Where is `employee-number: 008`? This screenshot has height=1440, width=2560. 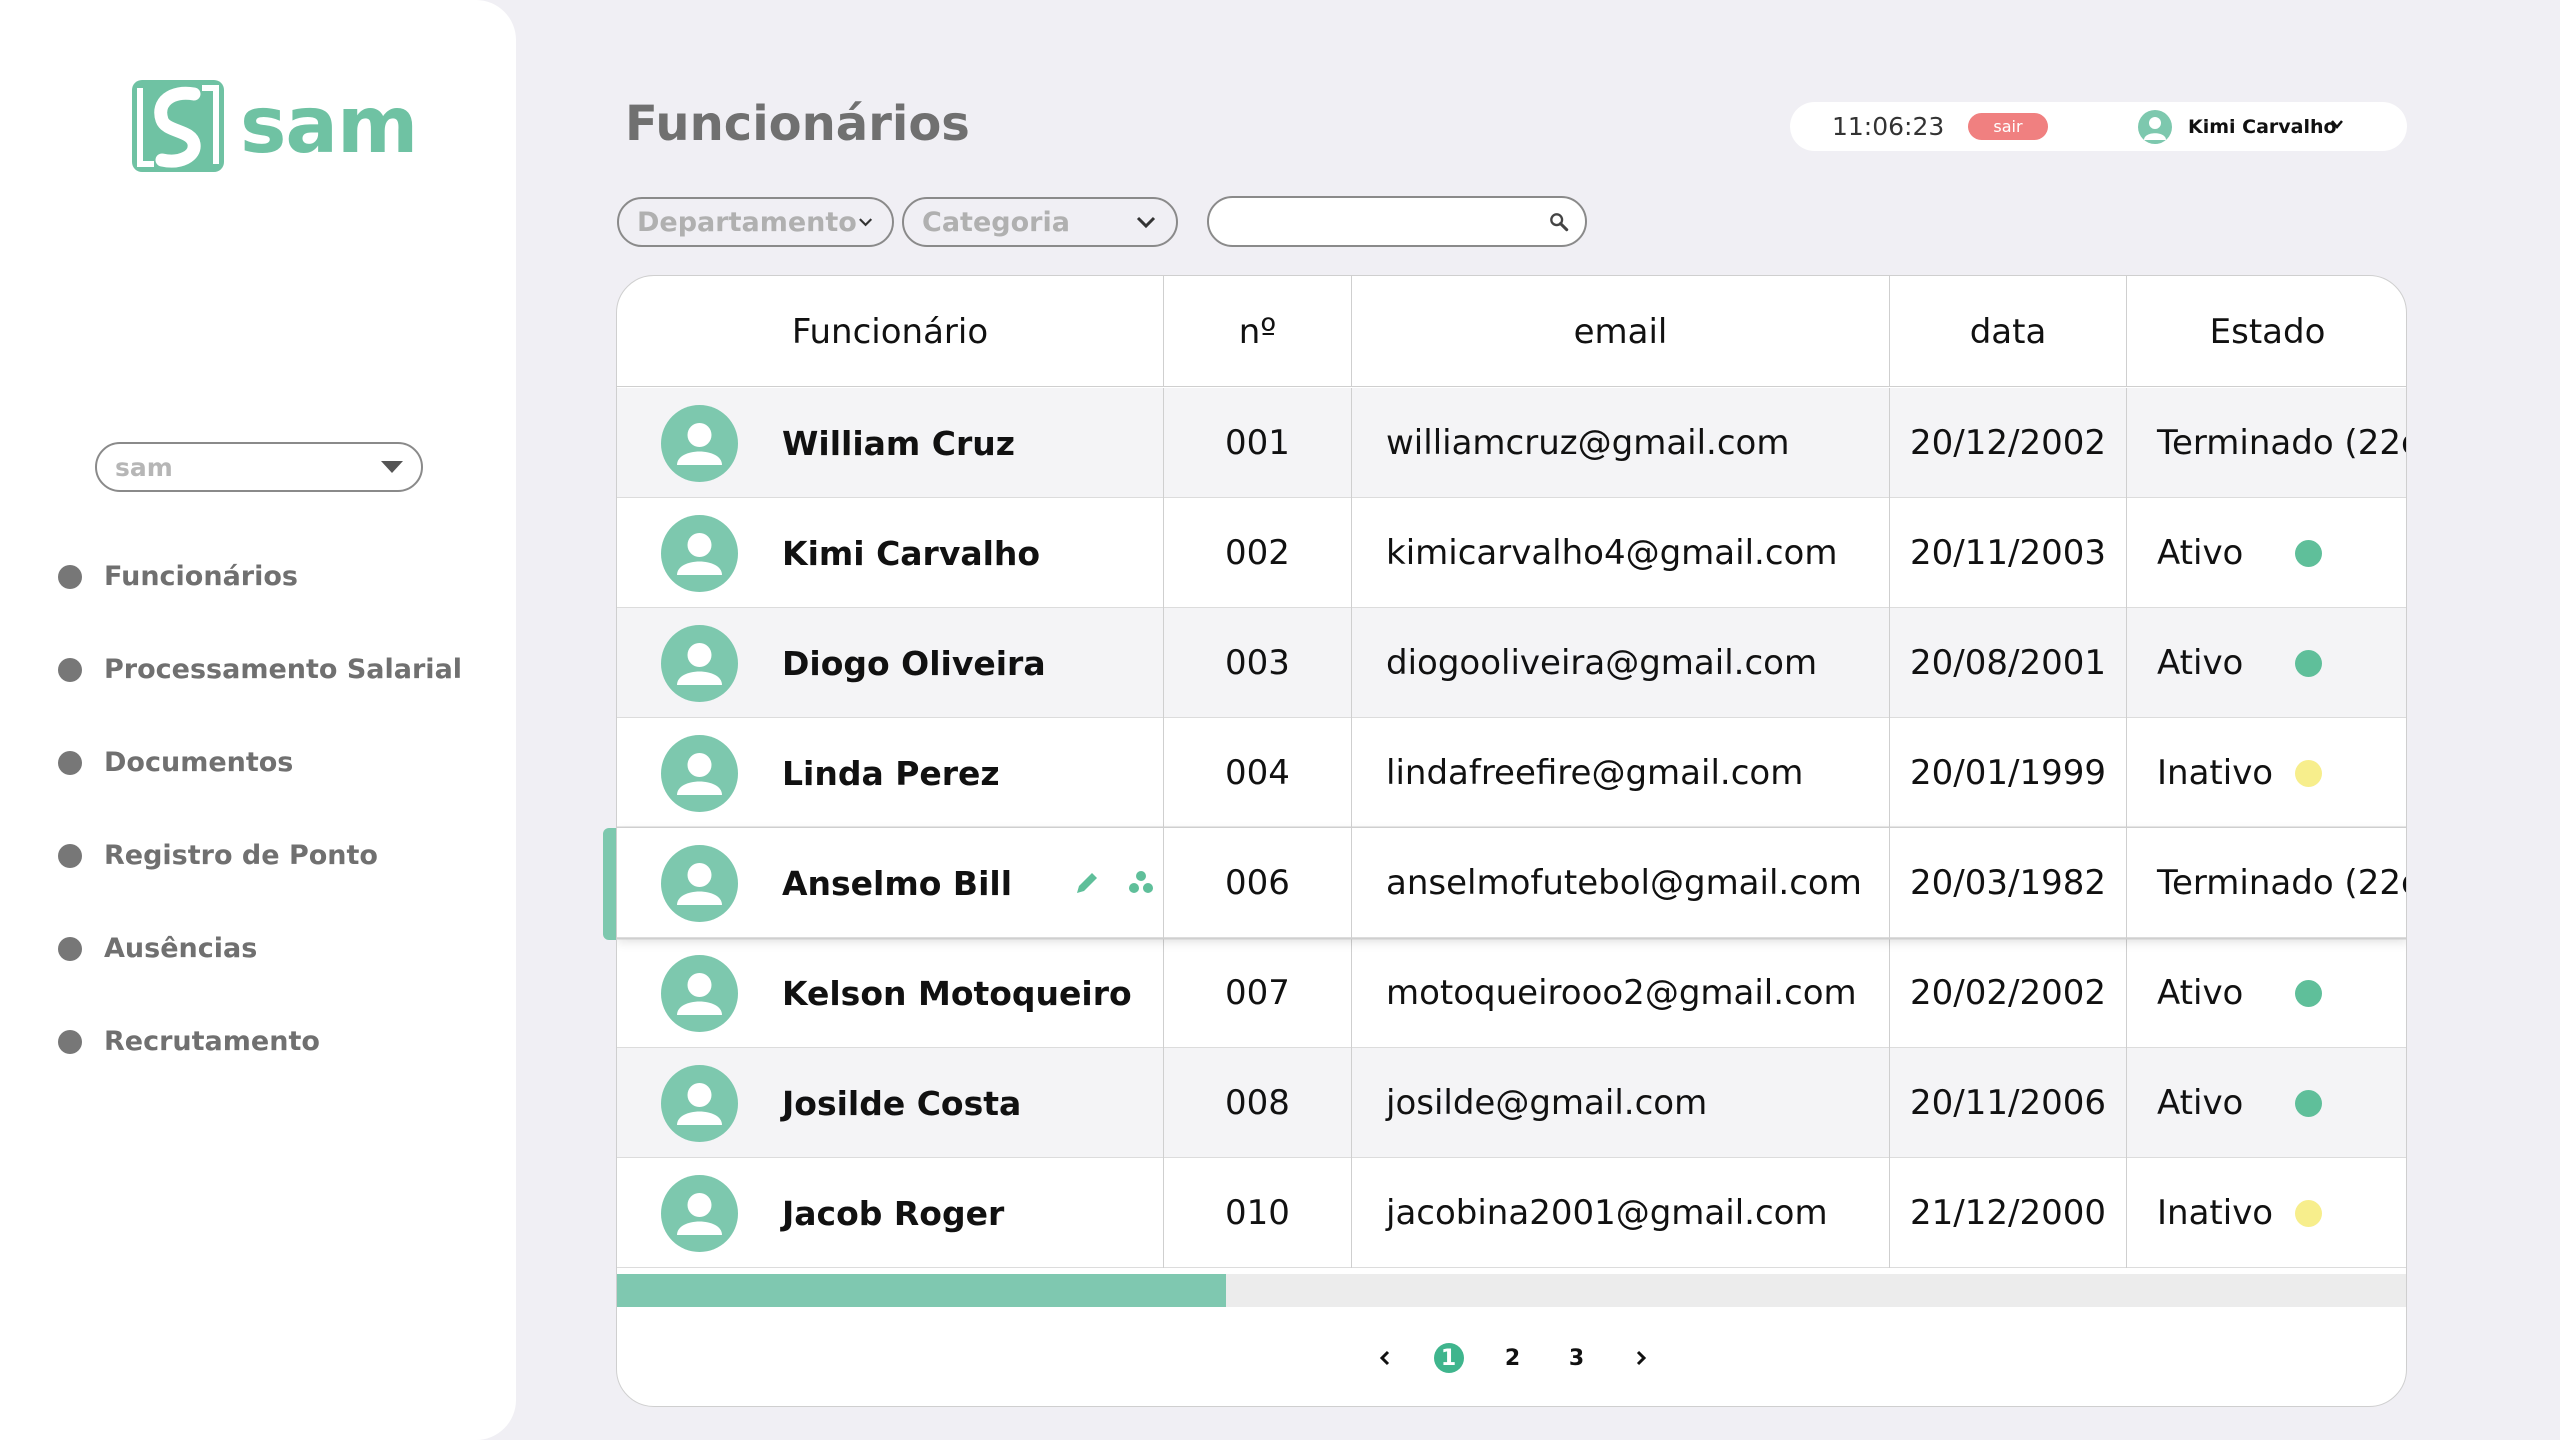 employee-number: 008 is located at coordinates (1258, 1103).